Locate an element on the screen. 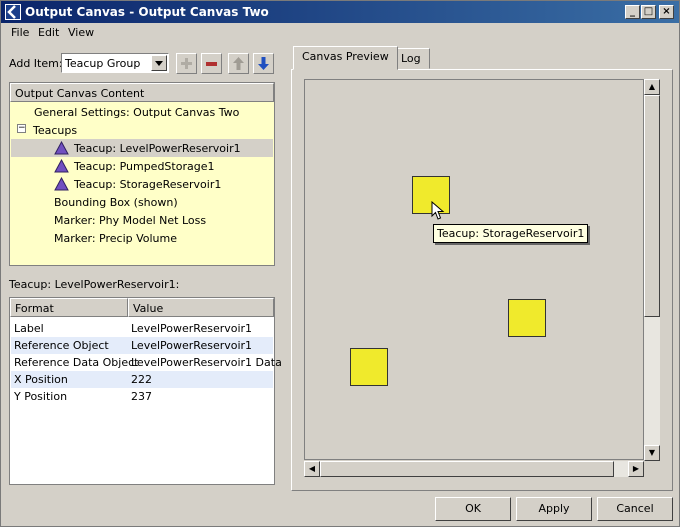 The image size is (680, 527). remove-button is located at coordinates (211, 63).